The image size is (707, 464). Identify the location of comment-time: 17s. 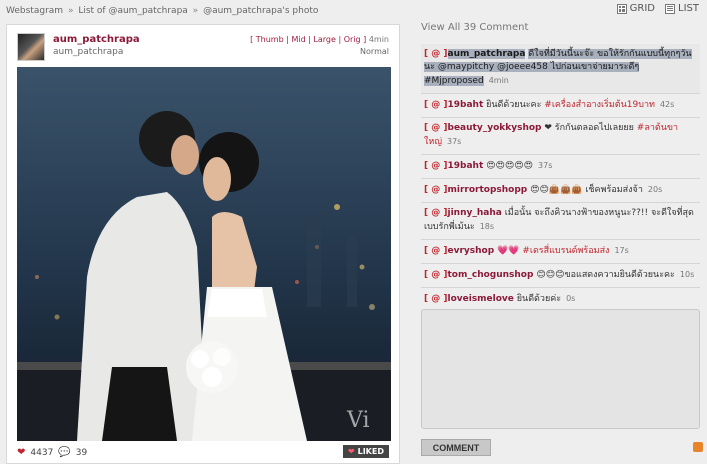
(621, 250).